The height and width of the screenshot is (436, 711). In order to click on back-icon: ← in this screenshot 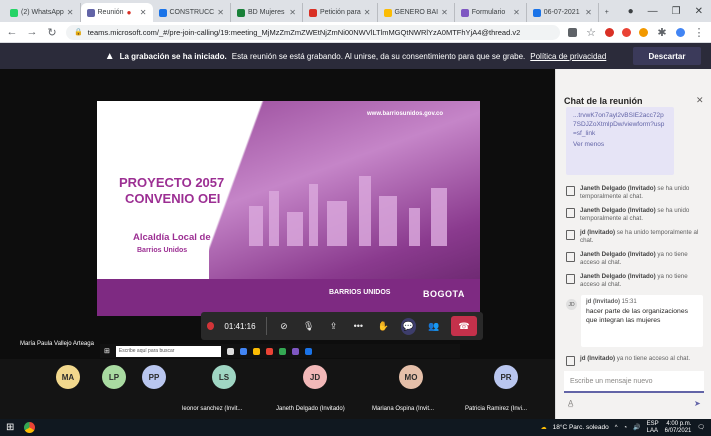, I will do `click(12, 32)`.